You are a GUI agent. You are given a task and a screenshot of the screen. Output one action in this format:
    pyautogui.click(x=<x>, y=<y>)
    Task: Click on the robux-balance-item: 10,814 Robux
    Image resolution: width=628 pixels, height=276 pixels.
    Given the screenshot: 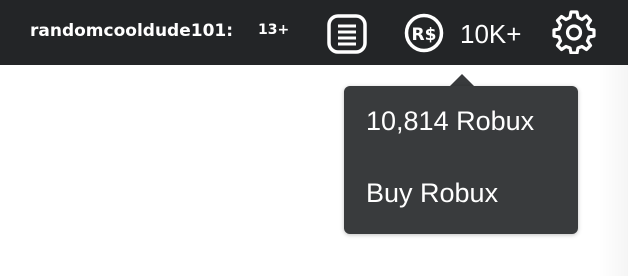 What is the action you would take?
    pyautogui.click(x=450, y=121)
    